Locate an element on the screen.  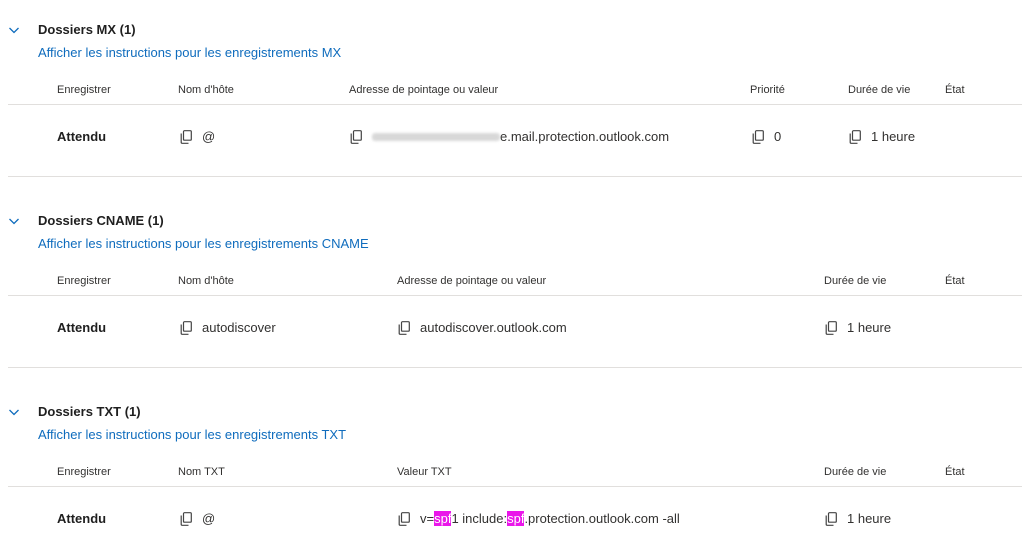
cname-host-value: autodiscover is located at coordinates (239, 327).